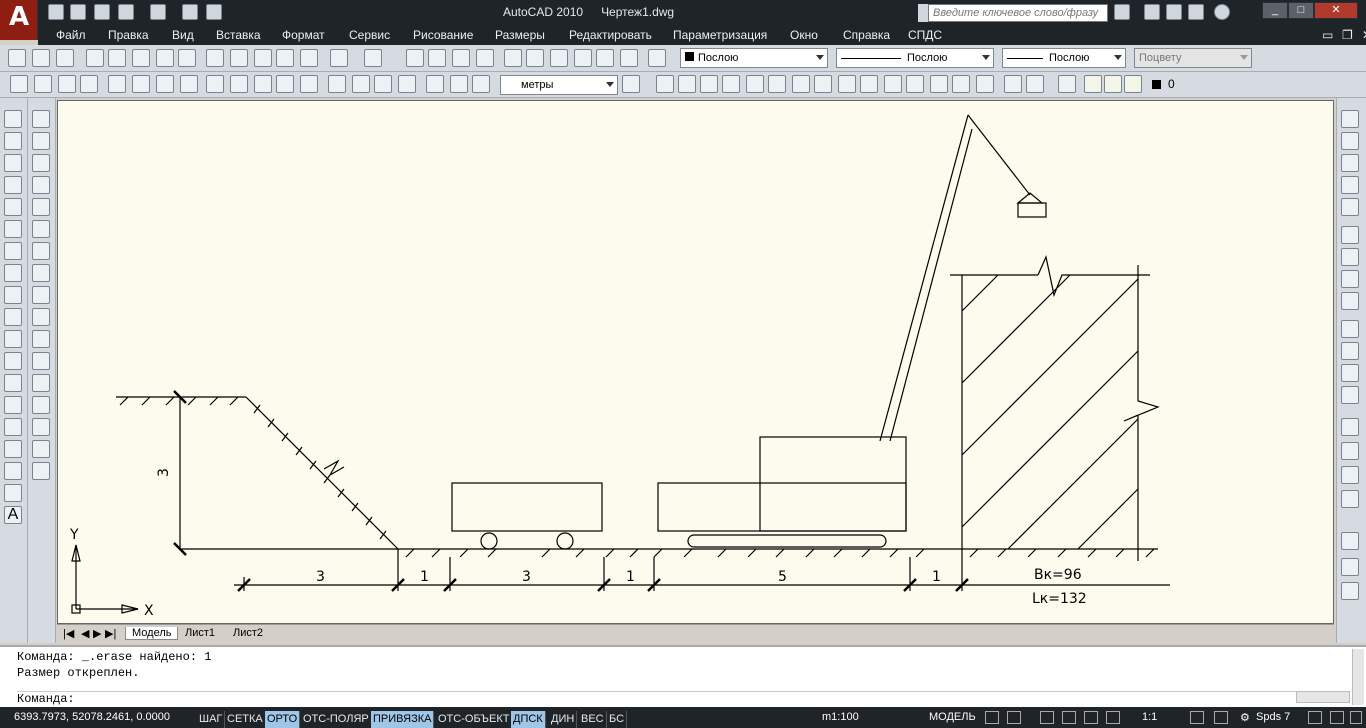 Image resolution: width=1366 pixels, height=728 pixels. I want to click on spds-16-icon, so click(1013, 84).